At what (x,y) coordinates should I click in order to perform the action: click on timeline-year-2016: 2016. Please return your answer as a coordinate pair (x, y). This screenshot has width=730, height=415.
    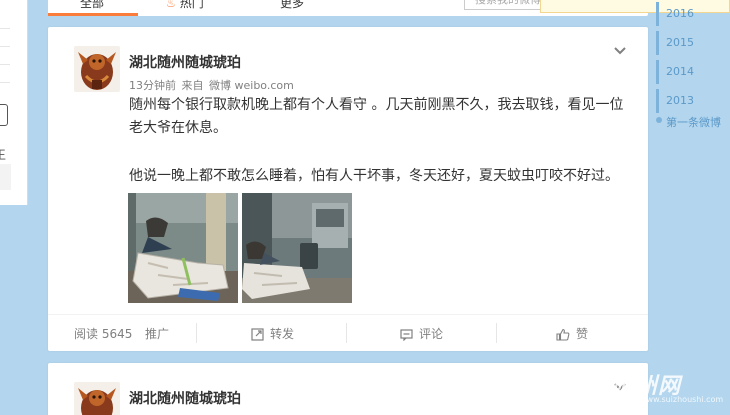
    Looking at the image, I should click on (675, 14).